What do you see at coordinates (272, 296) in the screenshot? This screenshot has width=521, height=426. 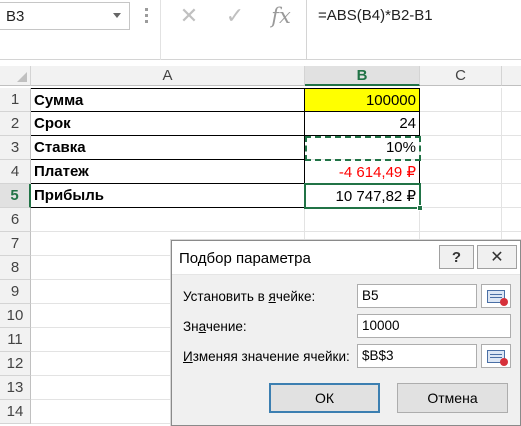 I see `set-cell-label-accel: я` at bounding box center [272, 296].